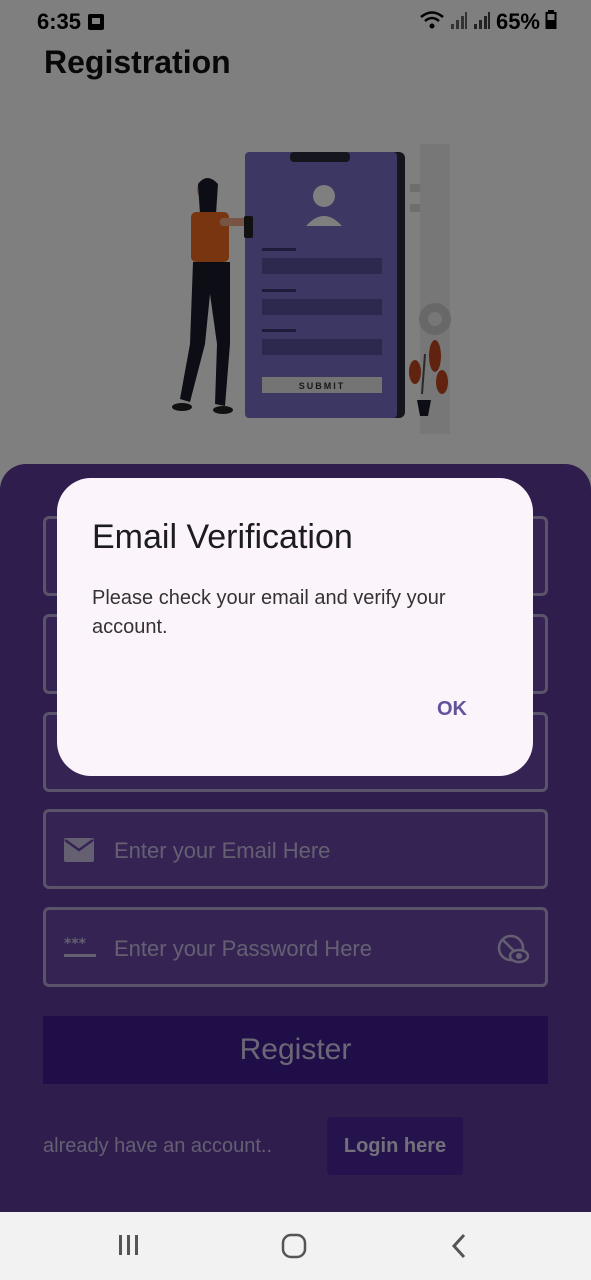 The height and width of the screenshot is (1280, 591). What do you see at coordinates (222, 537) in the screenshot?
I see `dialog-title: Email Verification` at bounding box center [222, 537].